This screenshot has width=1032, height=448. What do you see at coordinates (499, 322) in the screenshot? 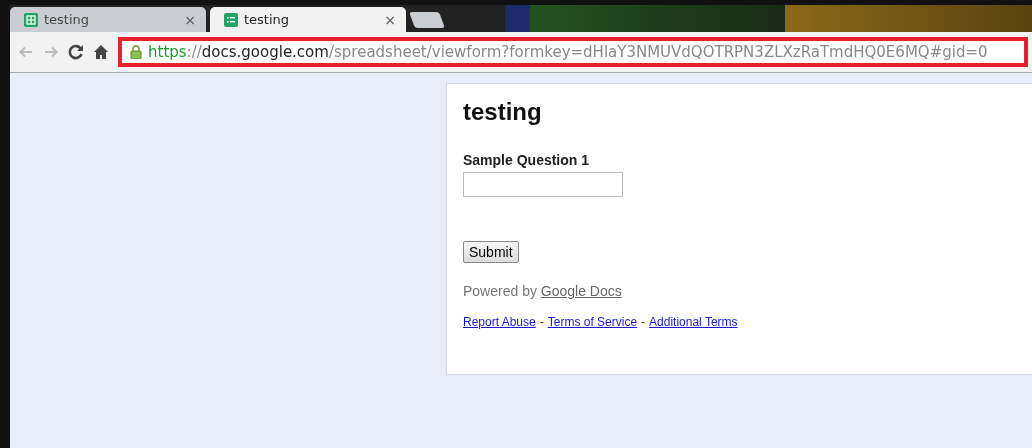
I see `footer-link: Report Abuse` at bounding box center [499, 322].